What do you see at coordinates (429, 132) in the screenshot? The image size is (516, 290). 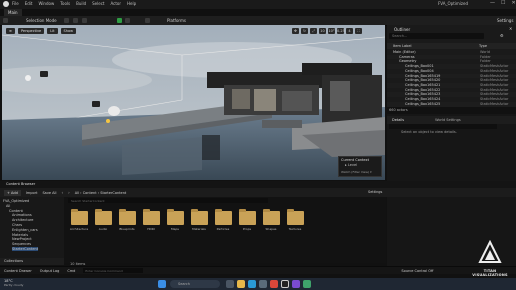 I see `details-empty-message: Select an object to view details.` at bounding box center [429, 132].